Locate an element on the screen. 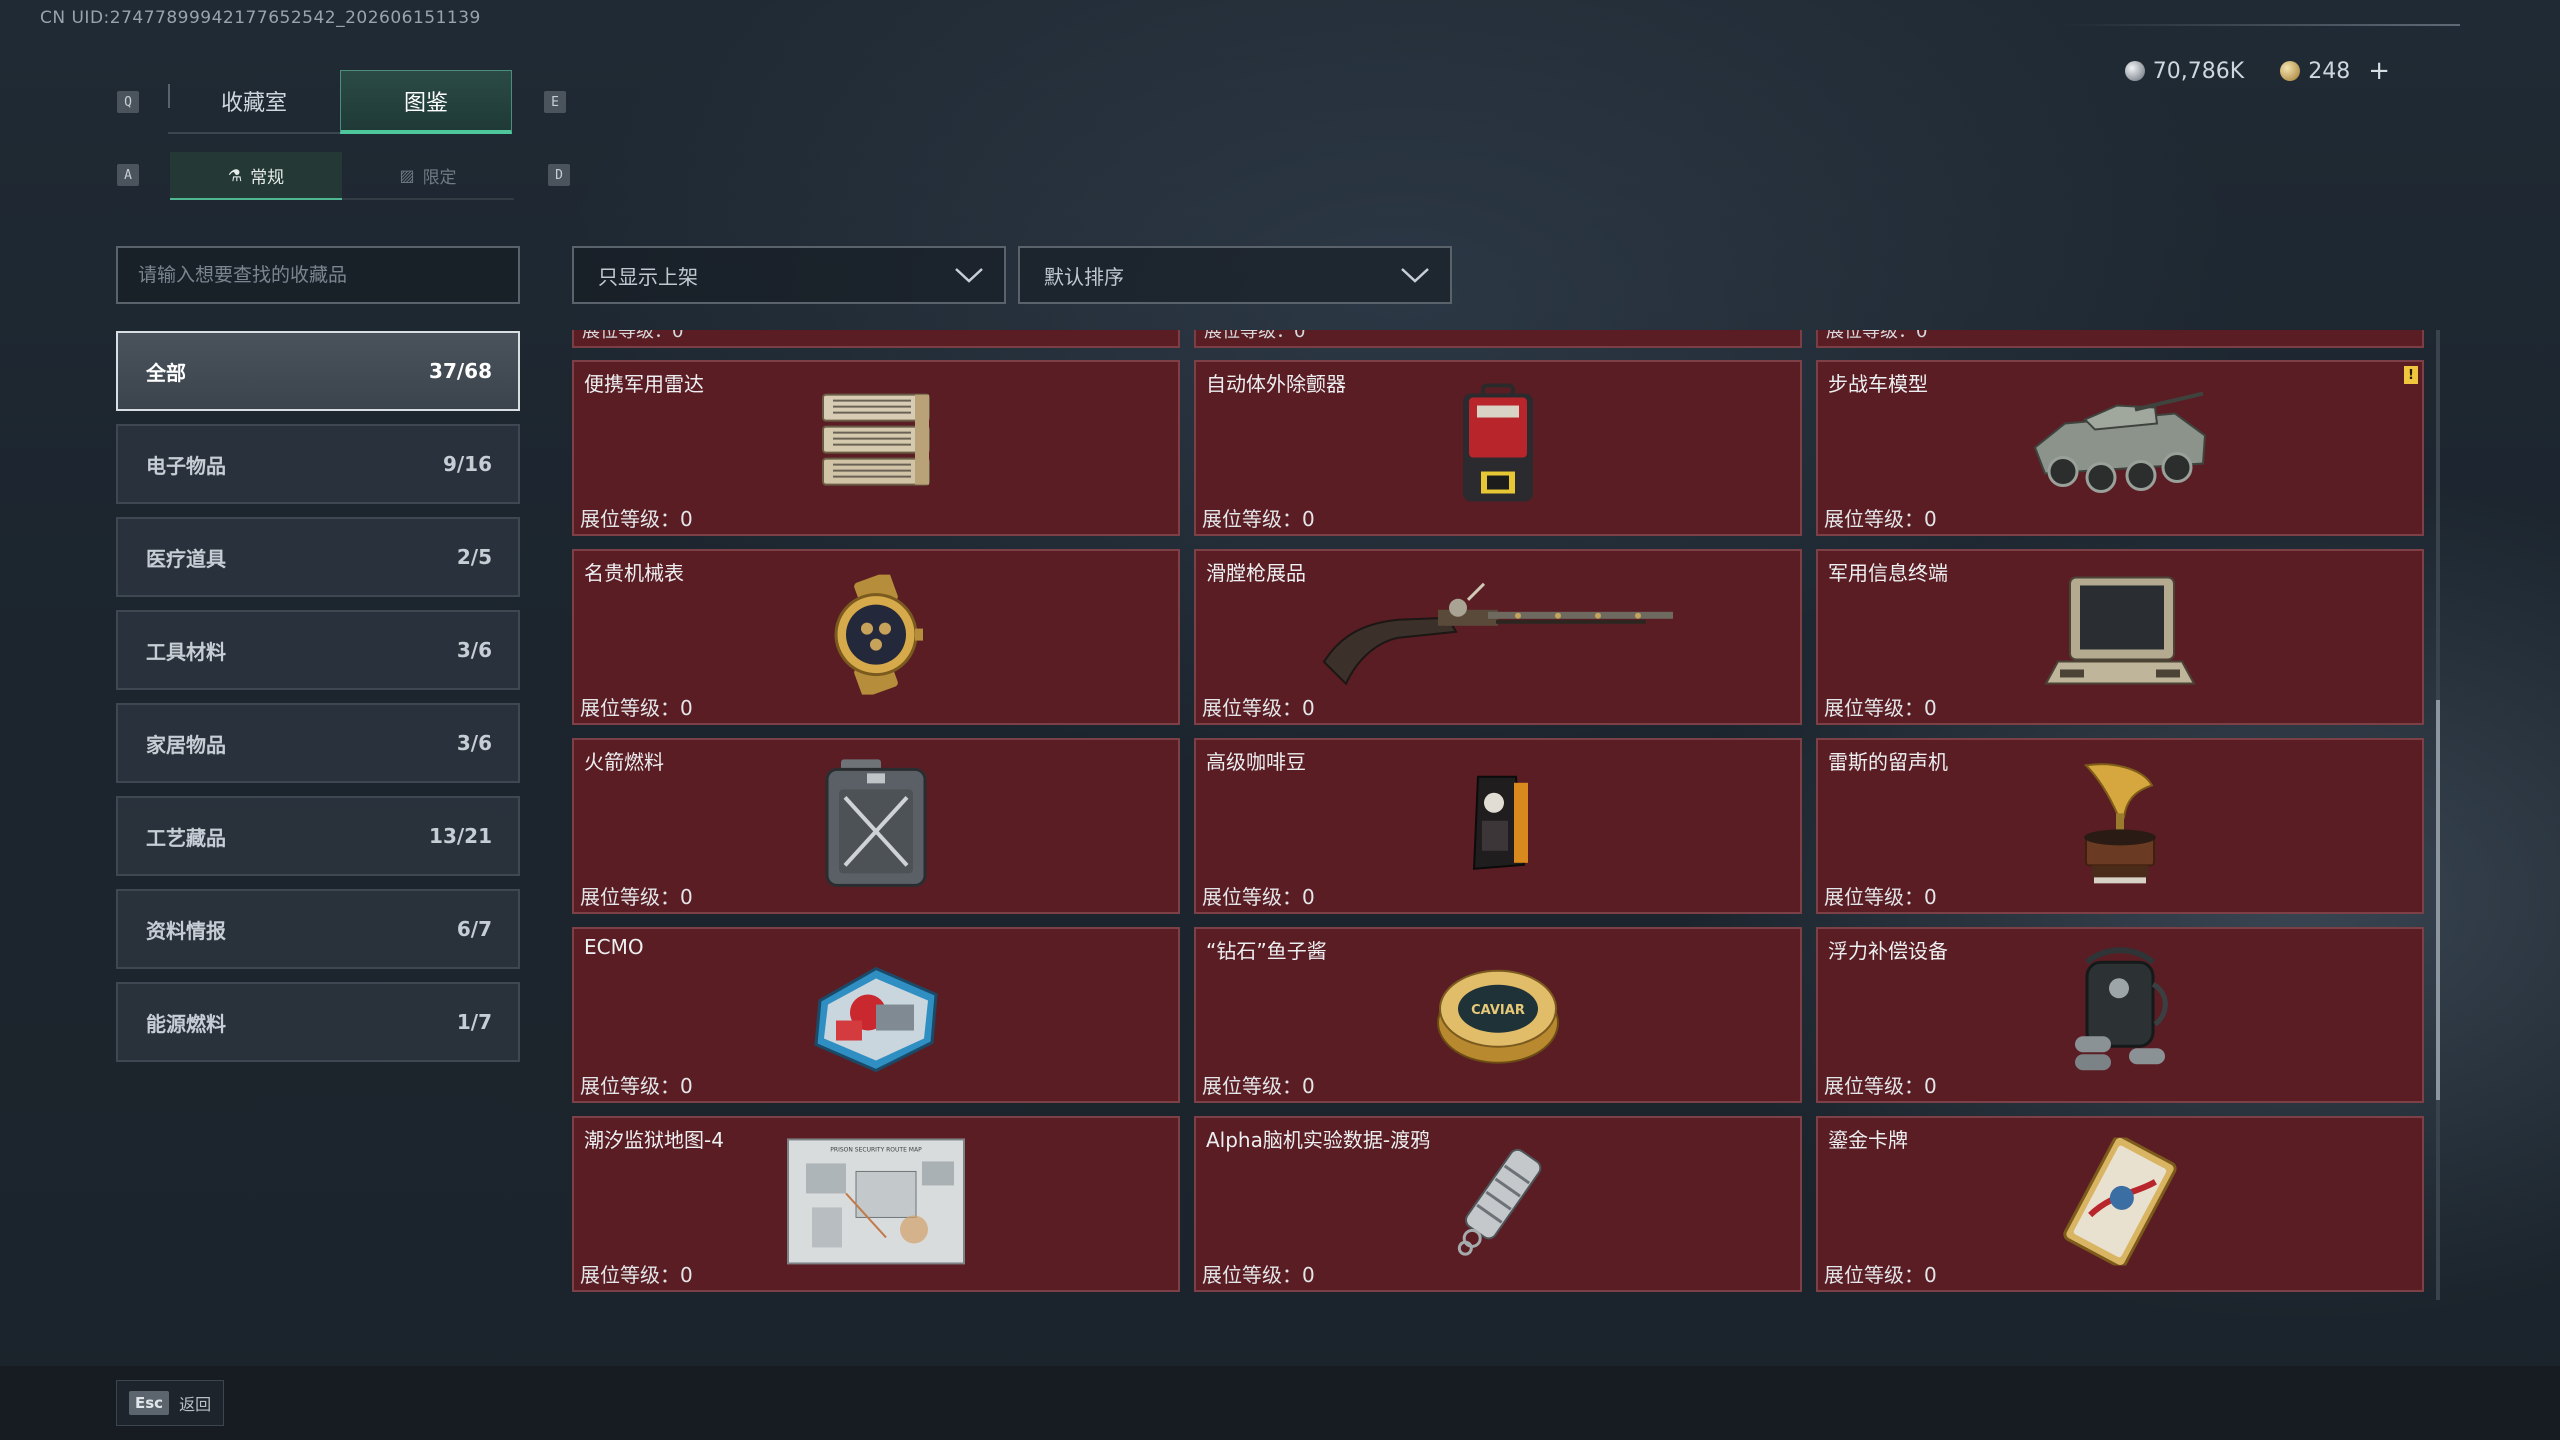 This screenshot has width=2560, height=1440. item-card: 高级咖啡豆 展位等级：0 is located at coordinates (1498, 826).